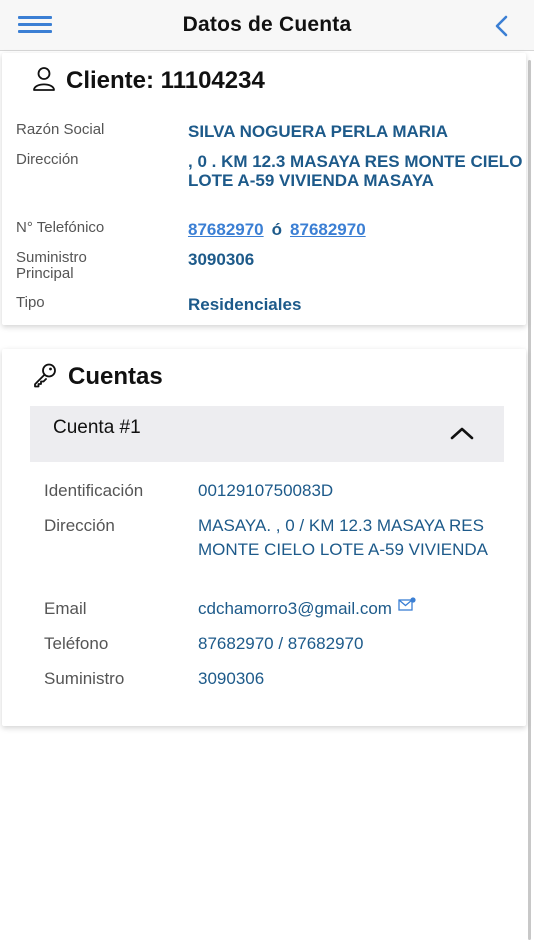  Describe the element at coordinates (45, 375) in the screenshot. I see `key-icon` at that location.